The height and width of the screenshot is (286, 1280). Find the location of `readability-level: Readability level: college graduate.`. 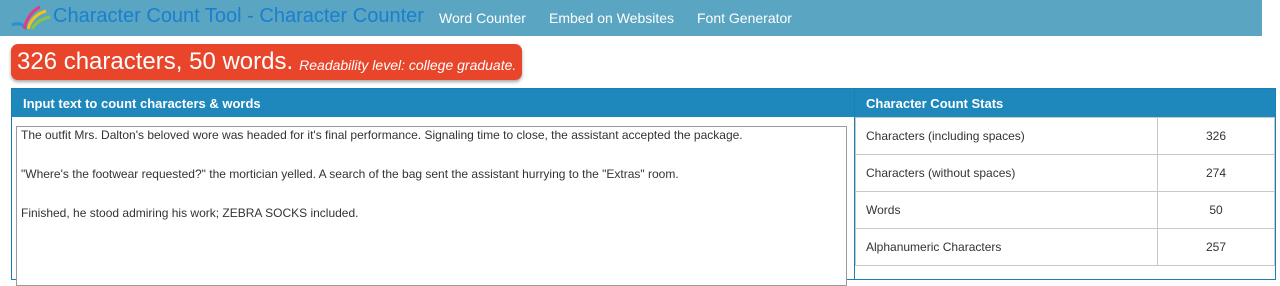

readability-level: Readability level: college graduate. is located at coordinates (408, 65).